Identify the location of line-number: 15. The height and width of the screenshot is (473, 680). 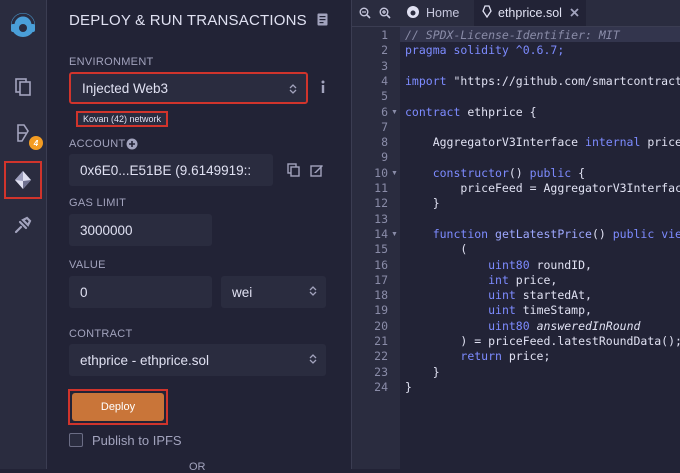
(381, 249).